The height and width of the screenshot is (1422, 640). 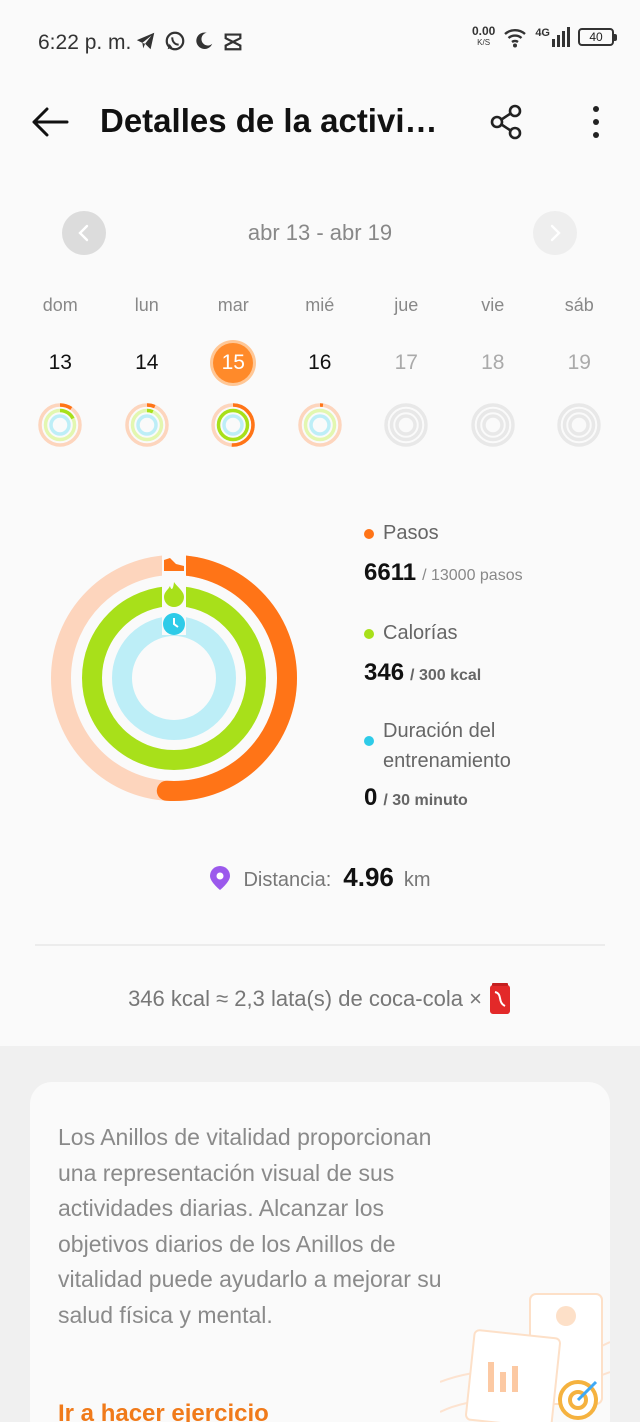 What do you see at coordinates (579, 362) in the screenshot?
I see `day-number: 19` at bounding box center [579, 362].